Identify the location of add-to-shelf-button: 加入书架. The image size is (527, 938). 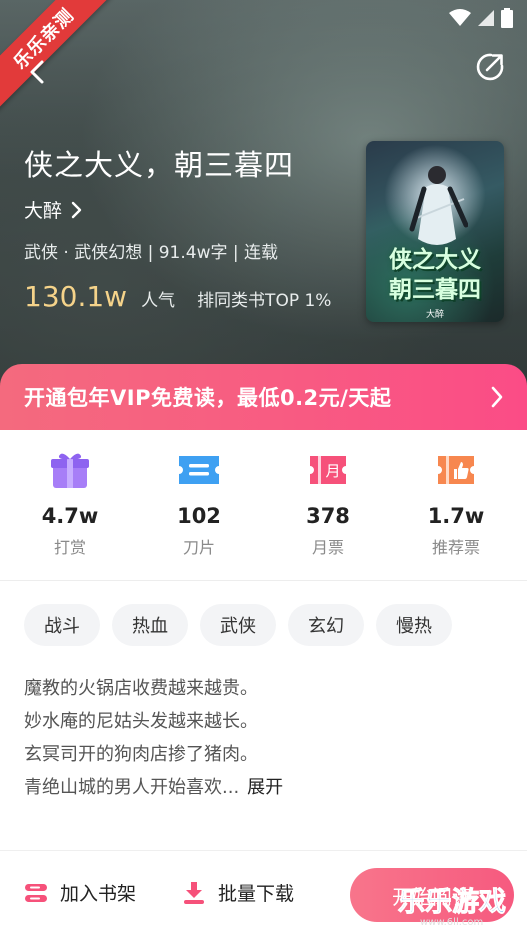
(80, 892).